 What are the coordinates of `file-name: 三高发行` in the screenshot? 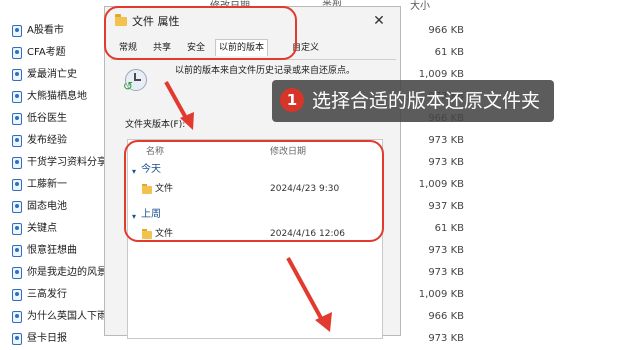 It's located at (47, 294).